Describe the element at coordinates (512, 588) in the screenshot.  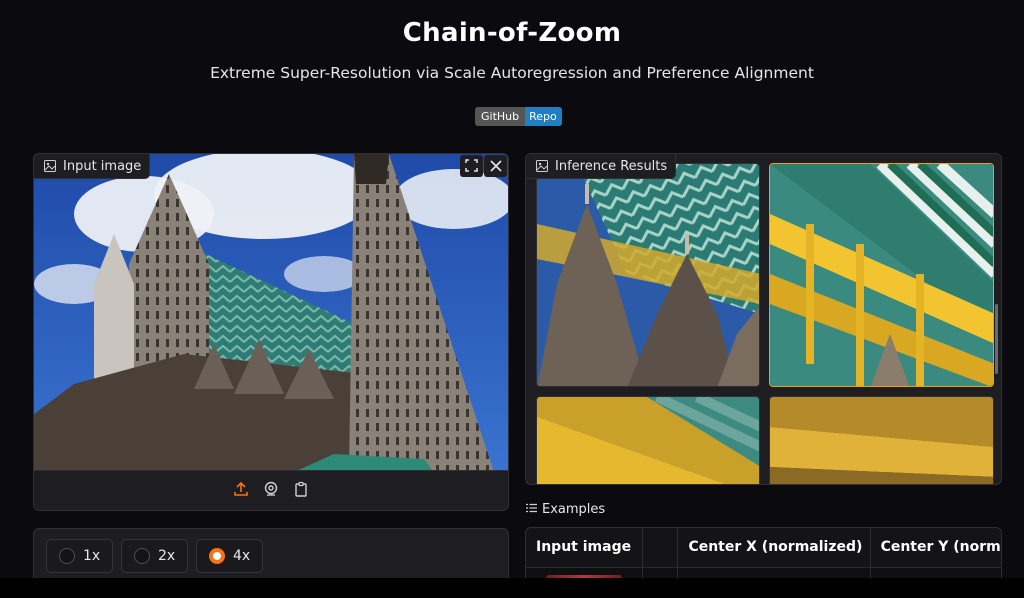
I see `screen-bottom-edge` at that location.